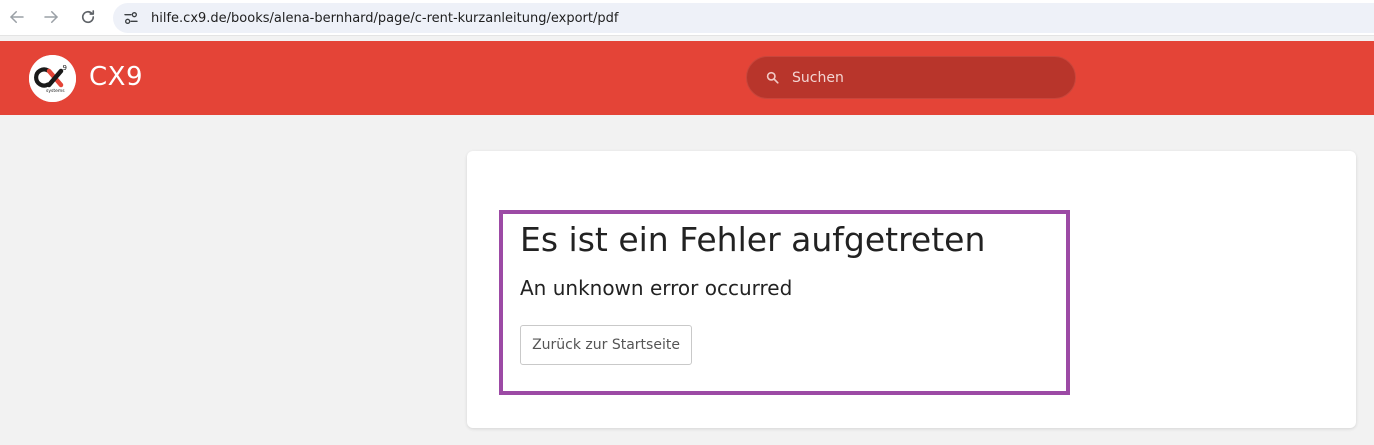  What do you see at coordinates (131, 18) in the screenshot?
I see `site-info-icon` at bounding box center [131, 18].